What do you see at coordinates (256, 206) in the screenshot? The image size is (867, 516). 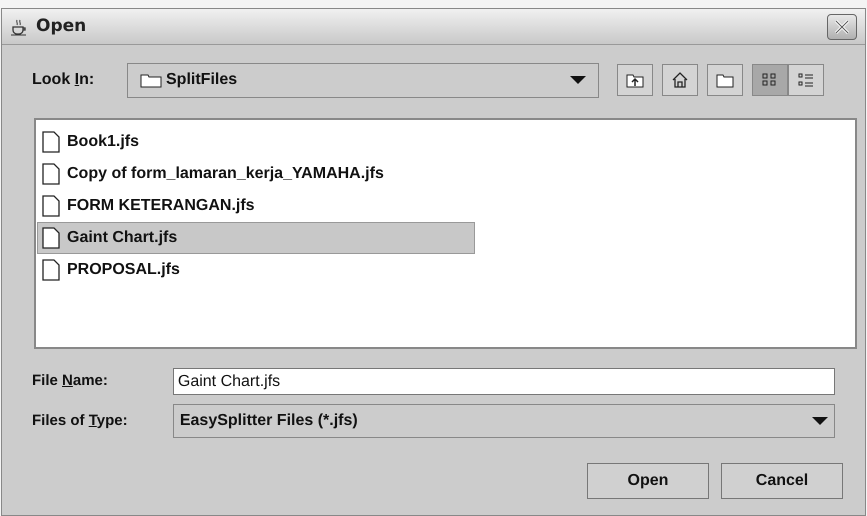 I see `file-item: FORM KETERANGAN.jfs` at bounding box center [256, 206].